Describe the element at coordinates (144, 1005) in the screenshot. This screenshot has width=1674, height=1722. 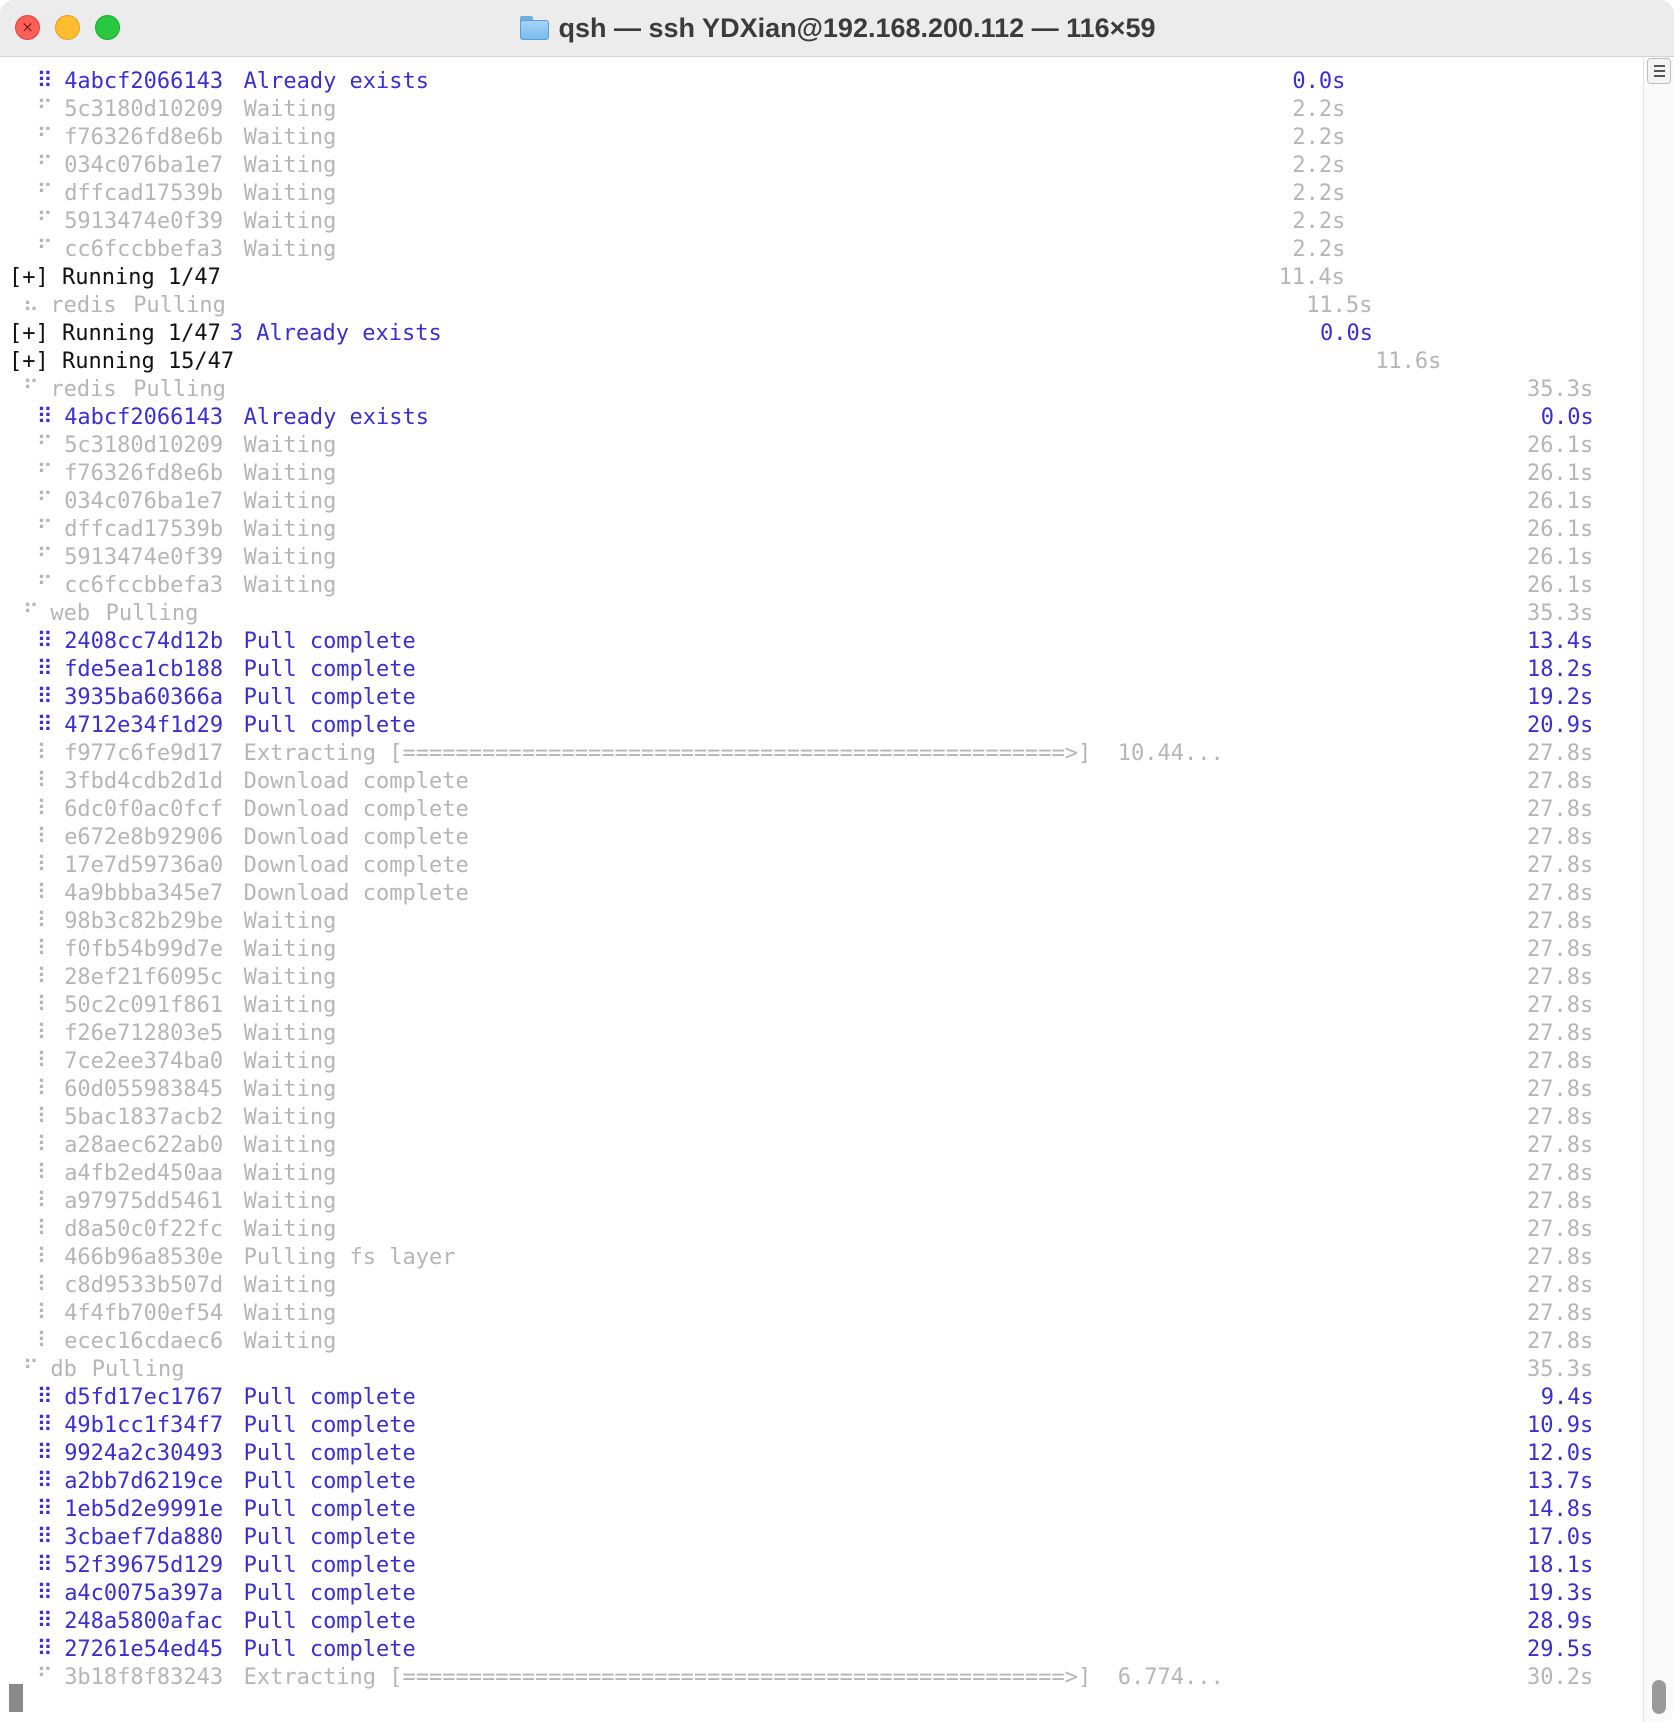
I see `layer-id: 50c2c091f861` at that location.